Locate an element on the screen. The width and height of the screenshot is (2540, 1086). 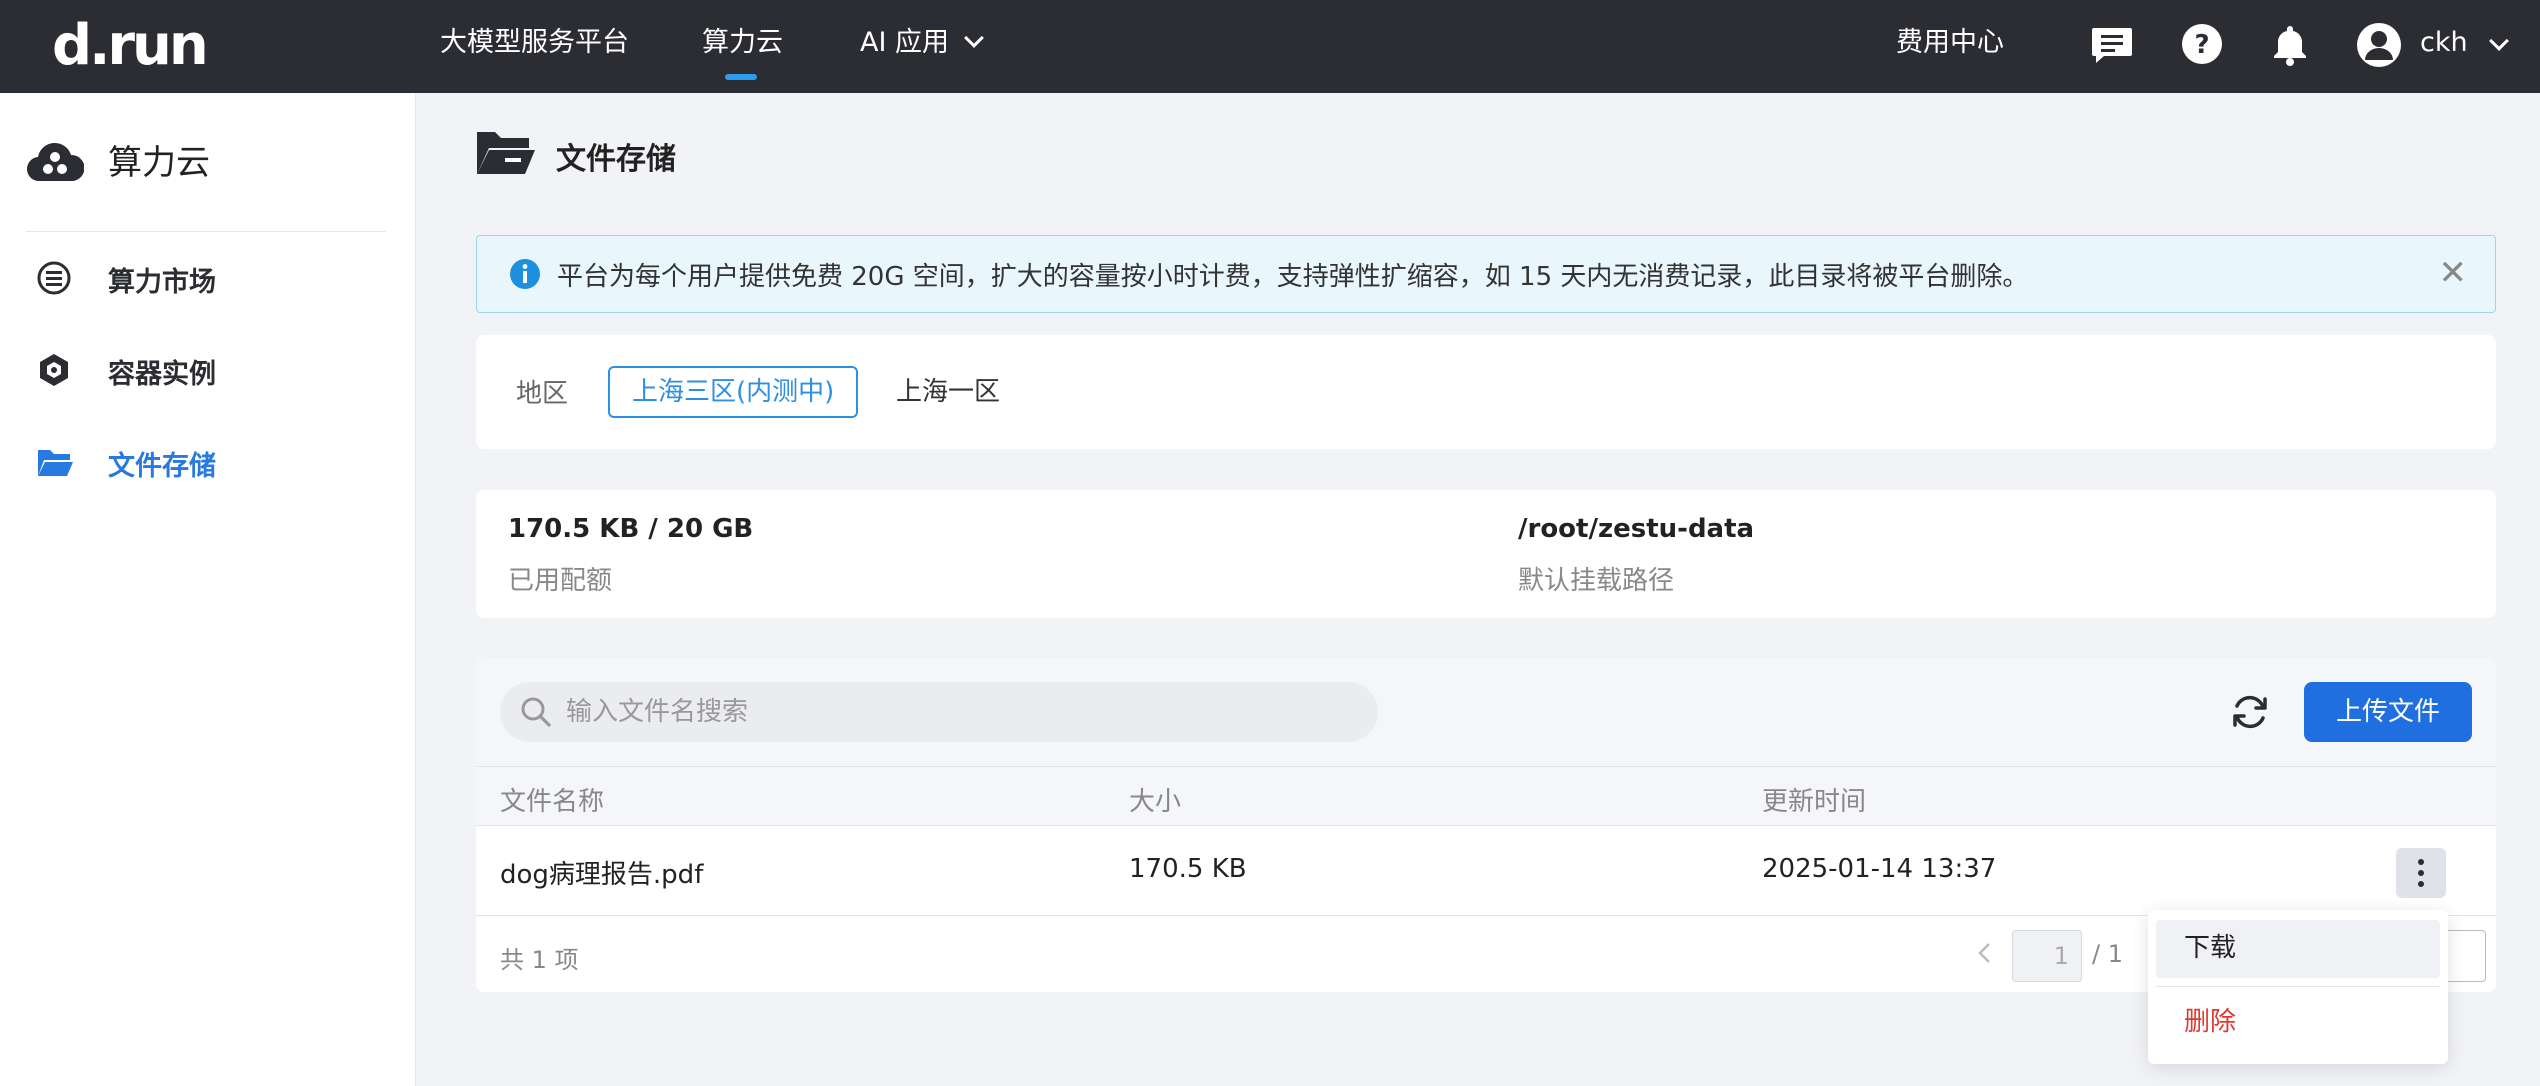
mount-path-value: /root/zestu-data is located at coordinates (1636, 529).